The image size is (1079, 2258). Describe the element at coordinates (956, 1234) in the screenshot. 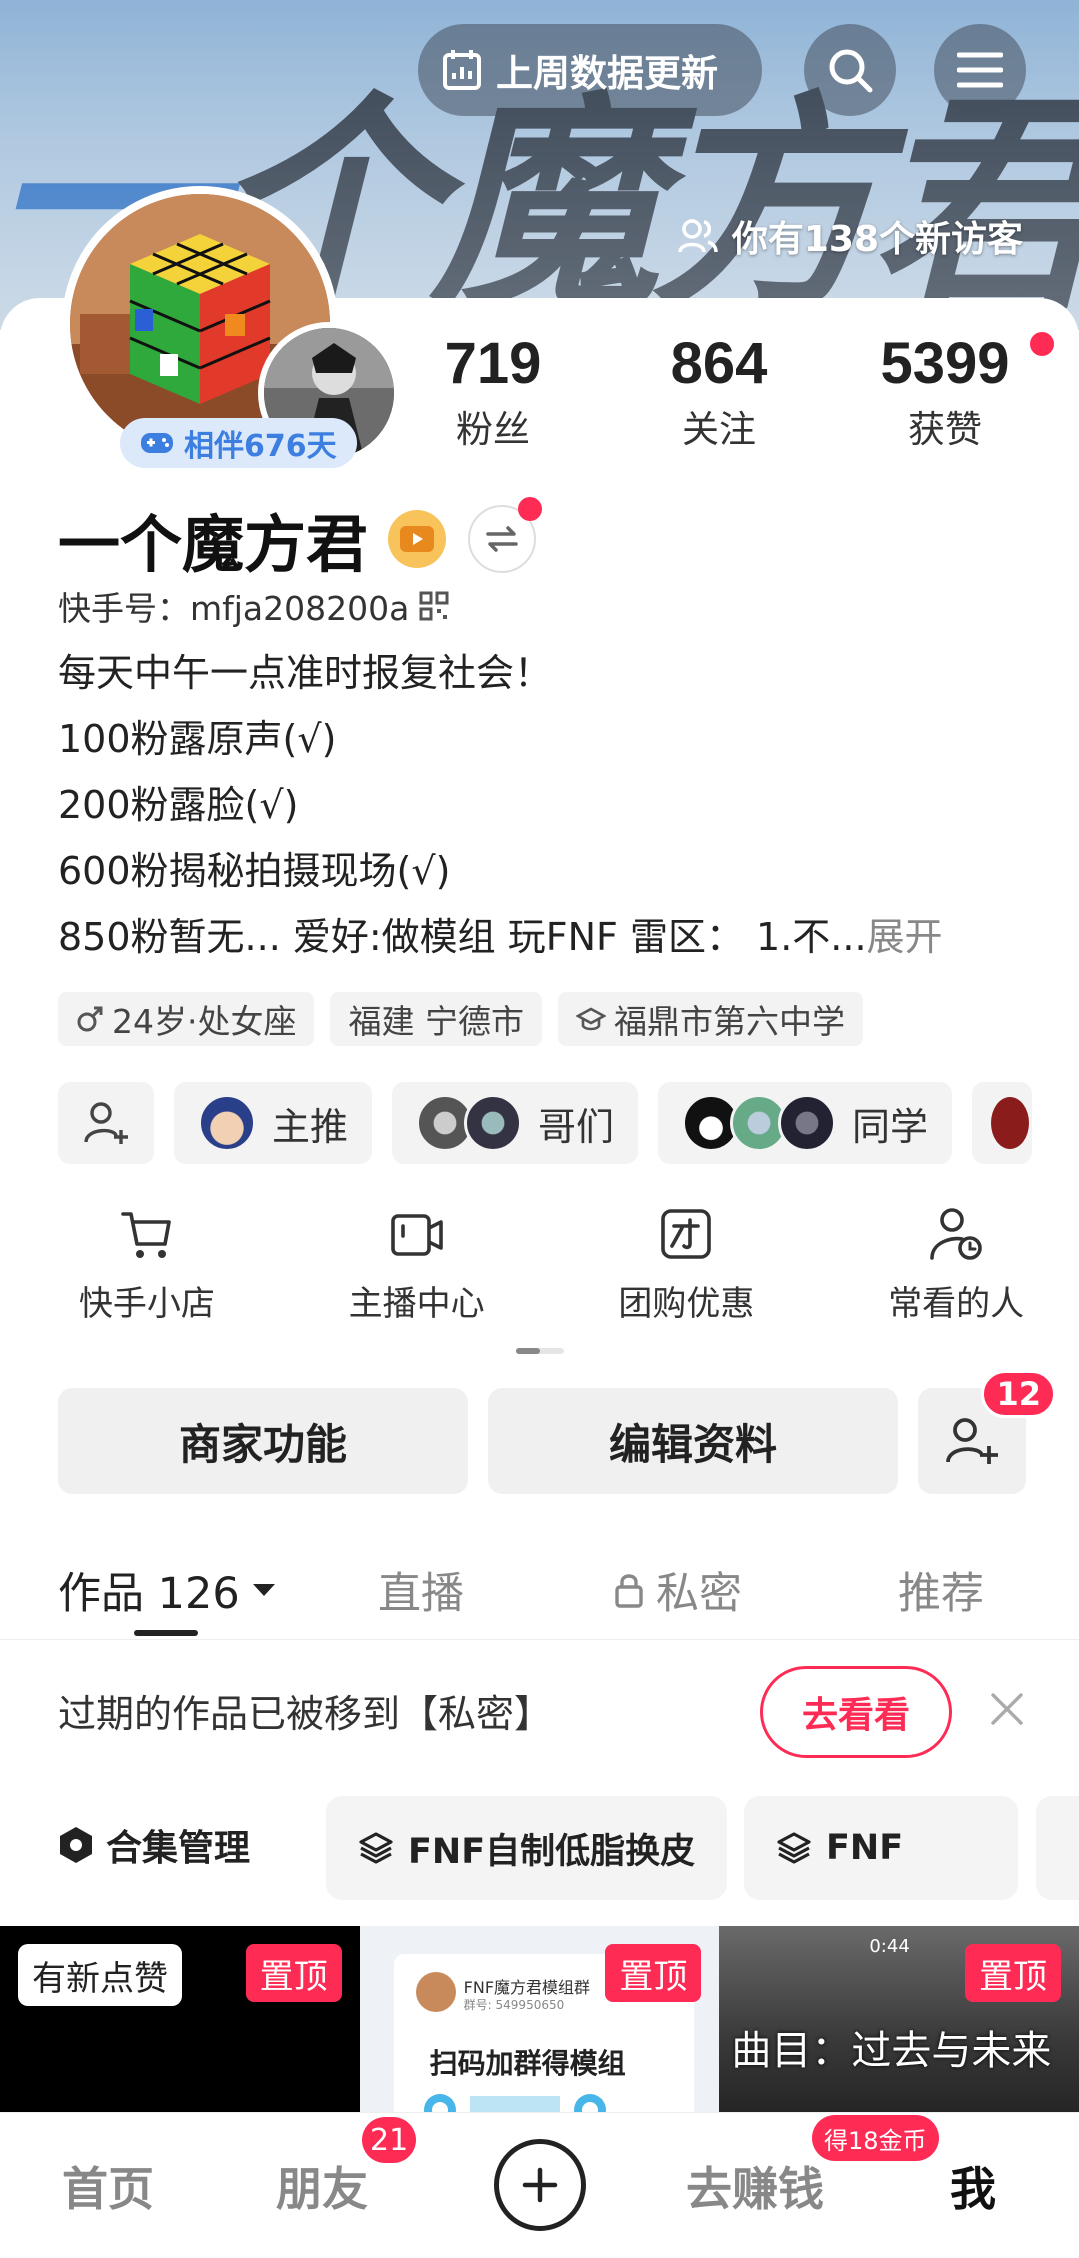

I see `person-clock-icon` at that location.